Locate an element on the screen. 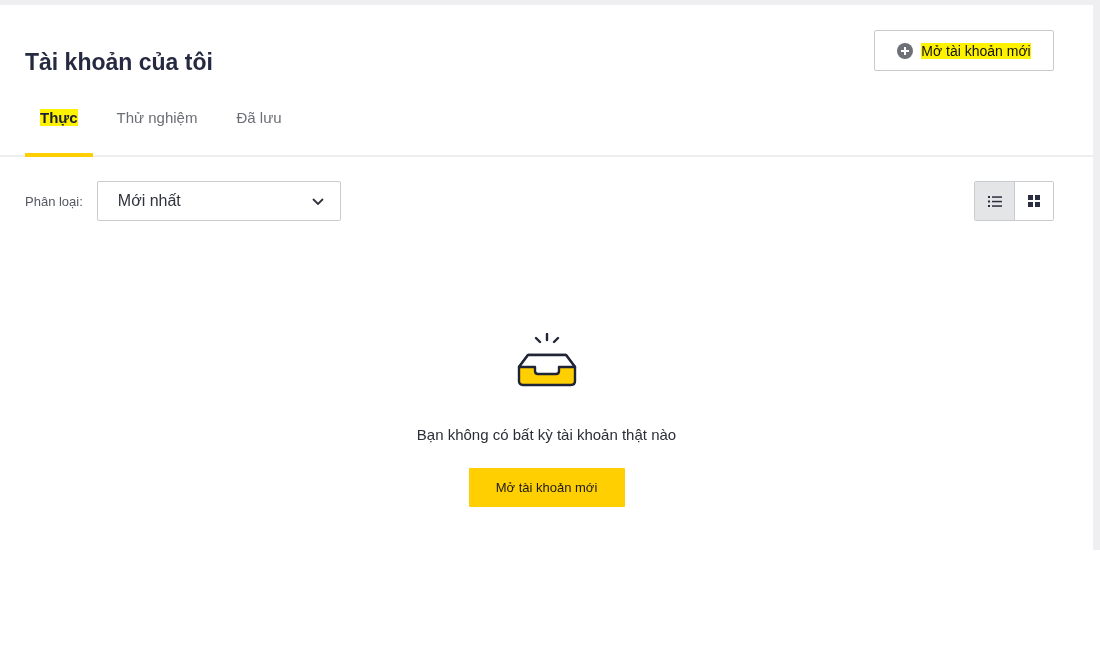 Image resolution: width=1100 pixels, height=660 pixels. grid-icon is located at coordinates (1034, 201).